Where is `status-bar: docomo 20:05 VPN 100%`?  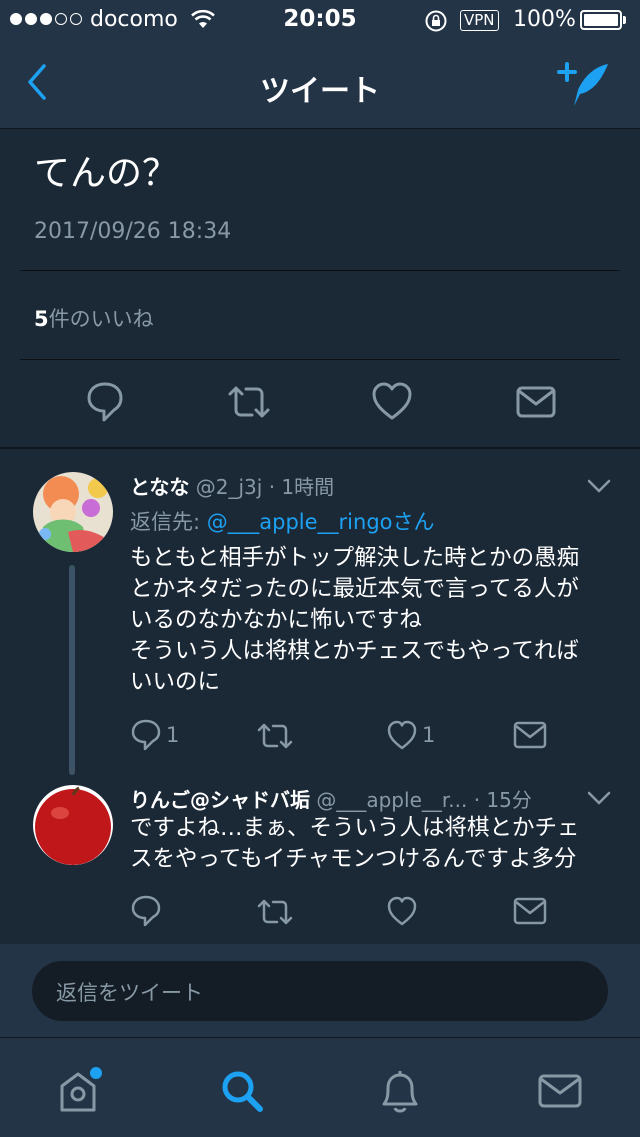 status-bar: docomo 20:05 VPN 100% is located at coordinates (320, 20).